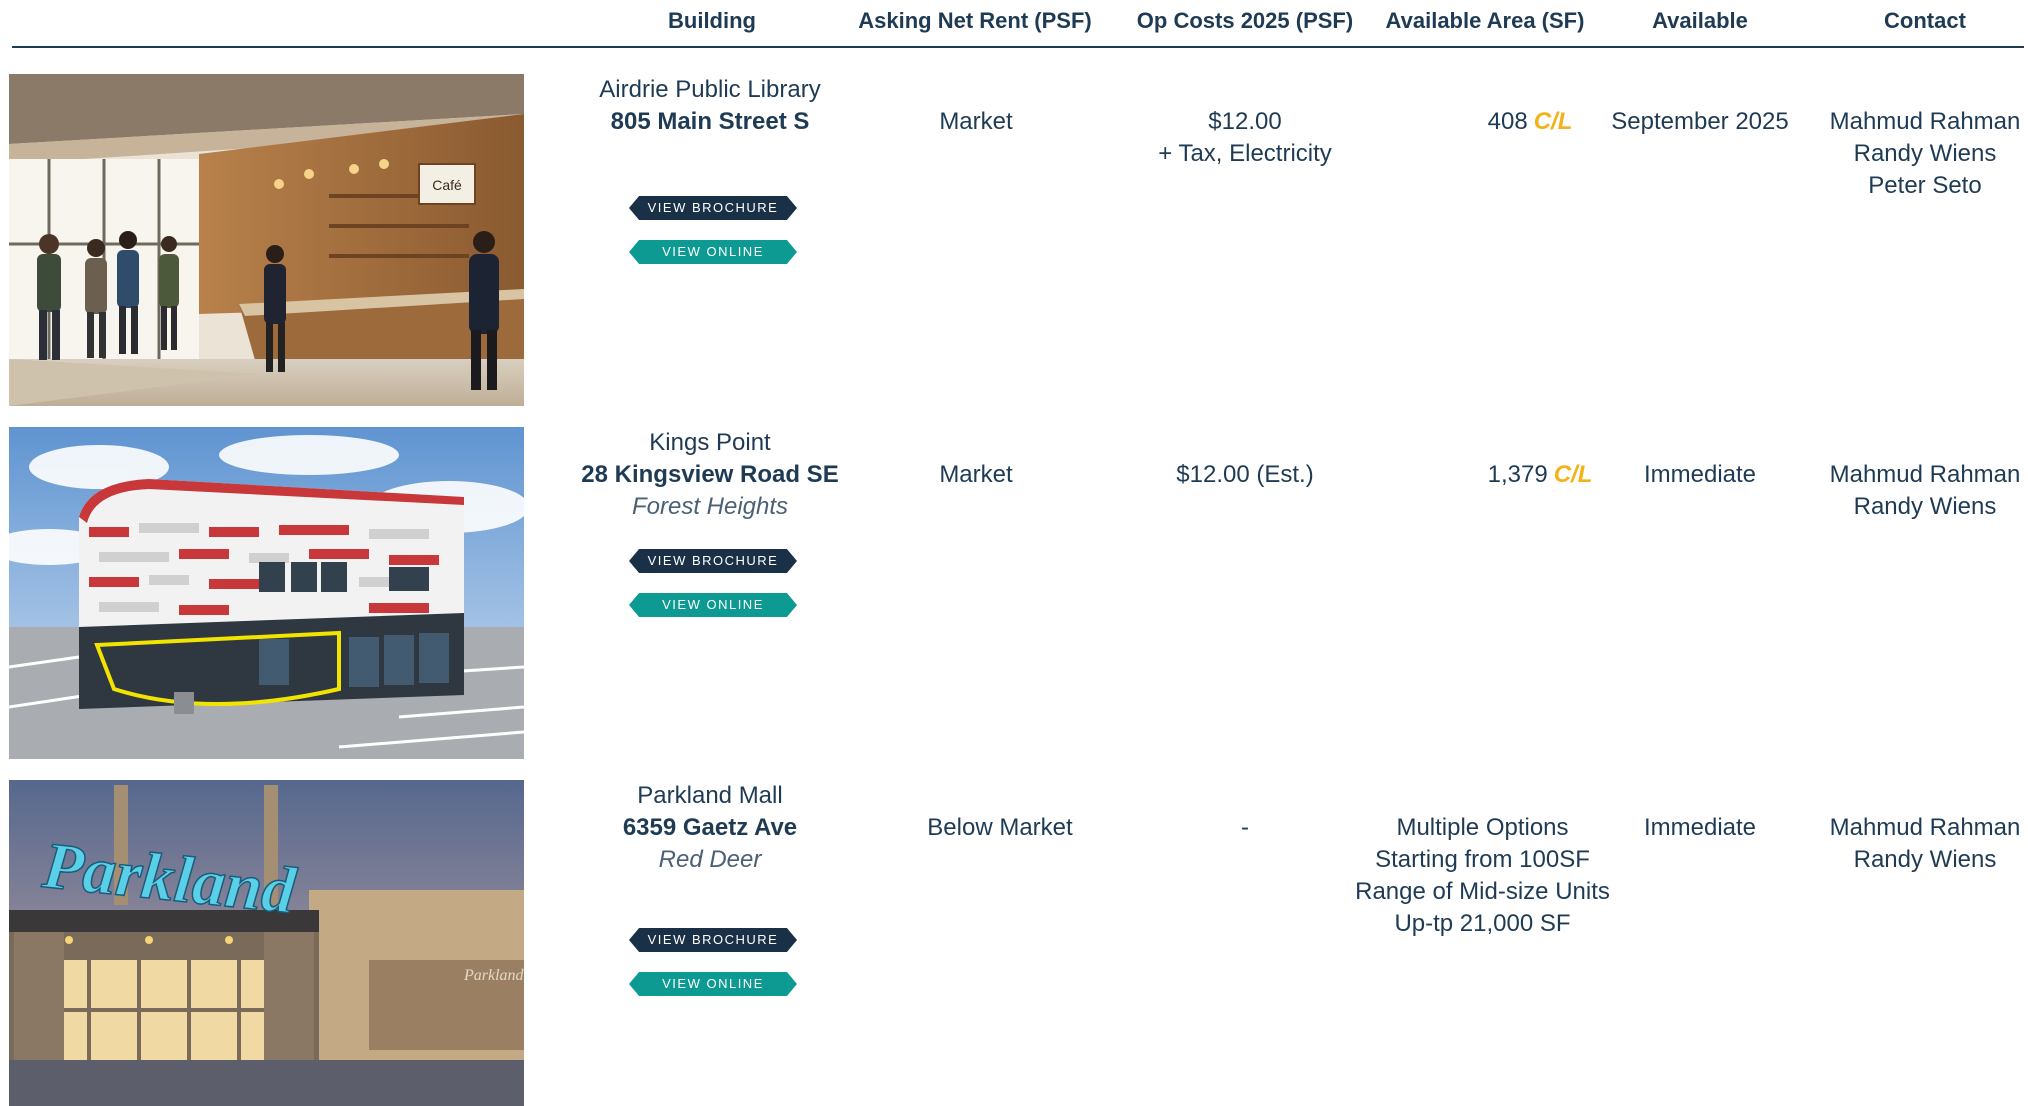  I want to click on contact-list: Mahmud Rahman Randy Wiens Peter Seto, so click(1924, 154).